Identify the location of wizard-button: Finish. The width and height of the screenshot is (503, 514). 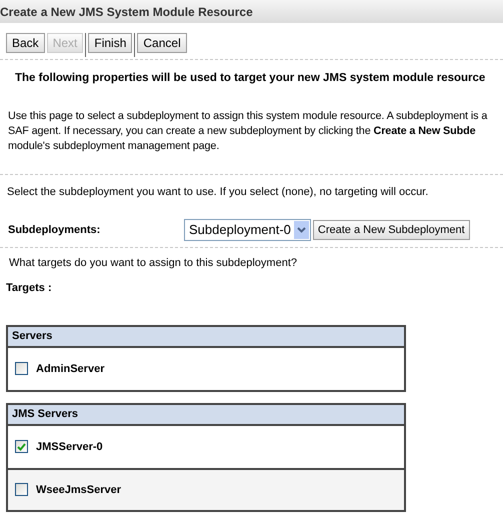
(110, 43).